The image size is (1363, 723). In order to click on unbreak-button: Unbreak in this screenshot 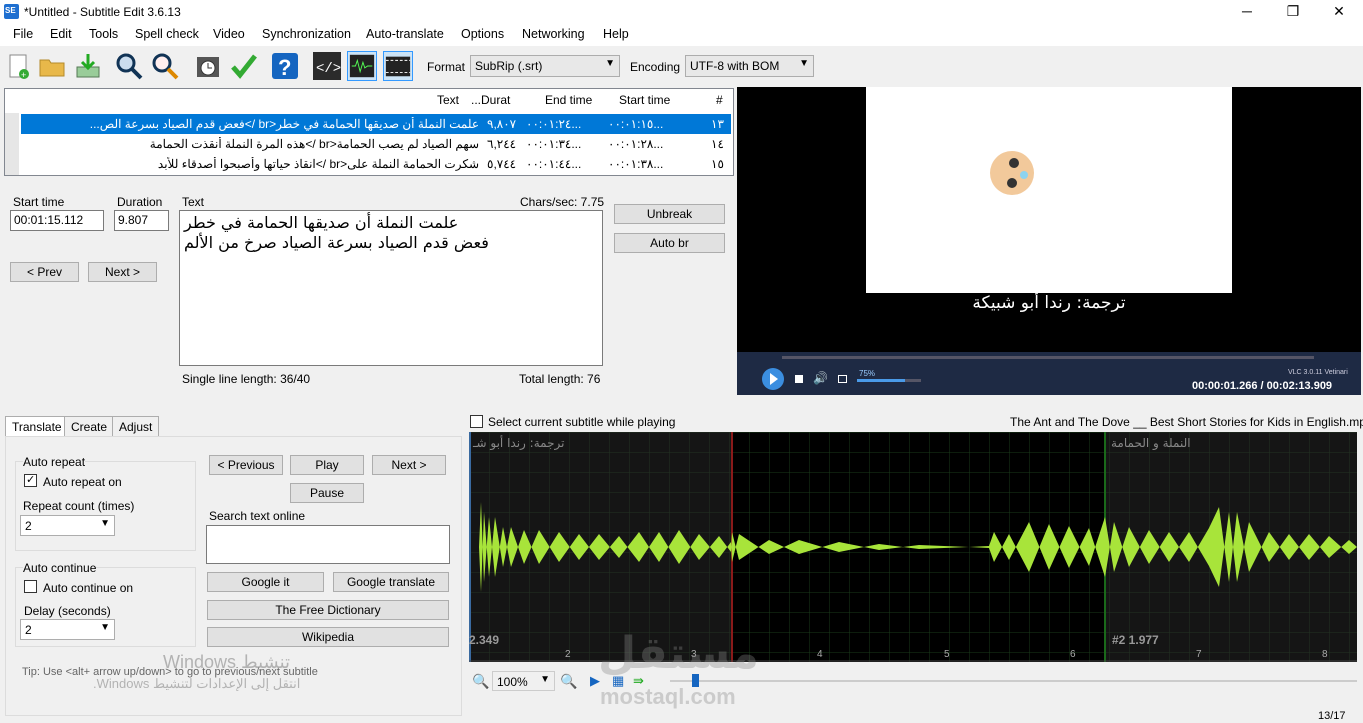, I will do `click(669, 214)`.